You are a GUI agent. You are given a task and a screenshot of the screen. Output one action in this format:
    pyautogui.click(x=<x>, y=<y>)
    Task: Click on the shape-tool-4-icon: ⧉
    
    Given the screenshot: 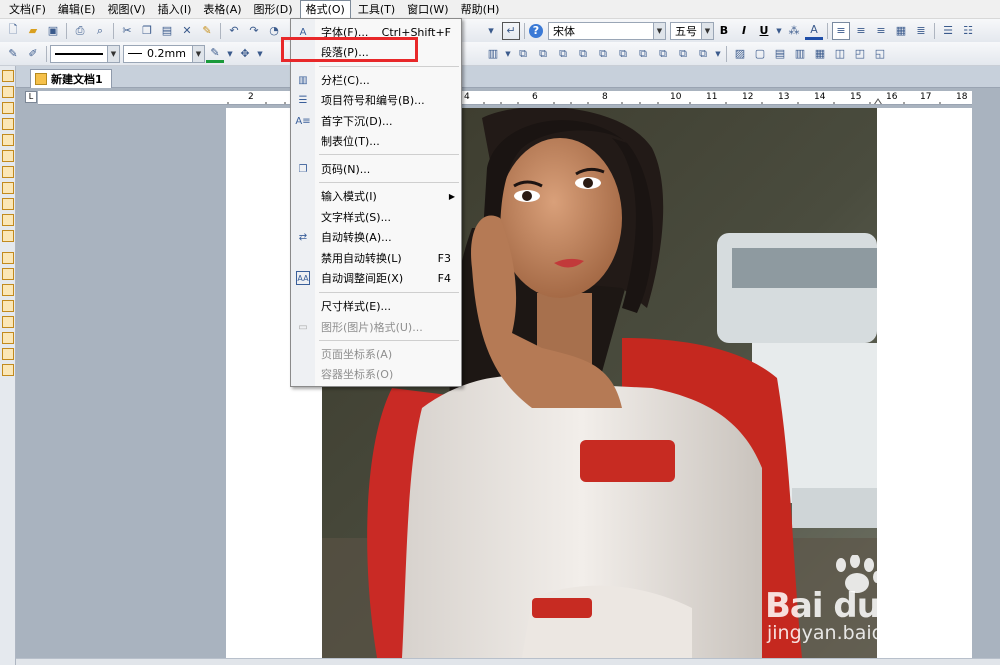 What is the action you would take?
    pyautogui.click(x=583, y=54)
    